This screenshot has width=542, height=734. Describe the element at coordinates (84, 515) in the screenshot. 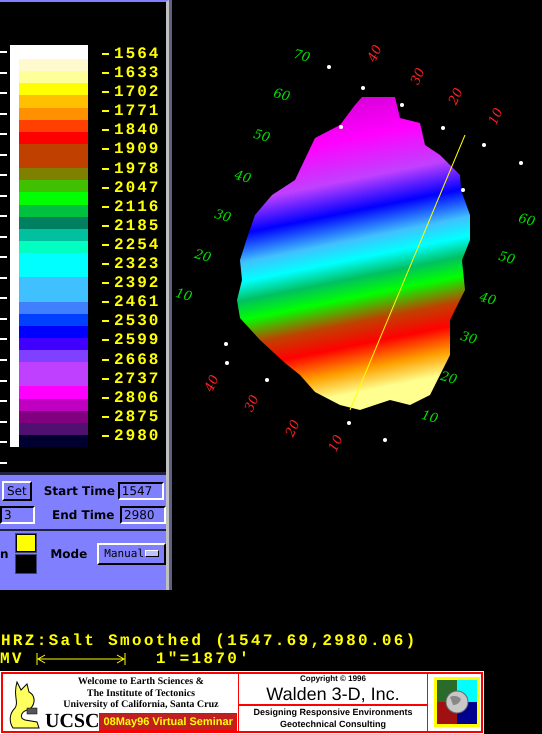

I see `end-time-label: End Time` at that location.